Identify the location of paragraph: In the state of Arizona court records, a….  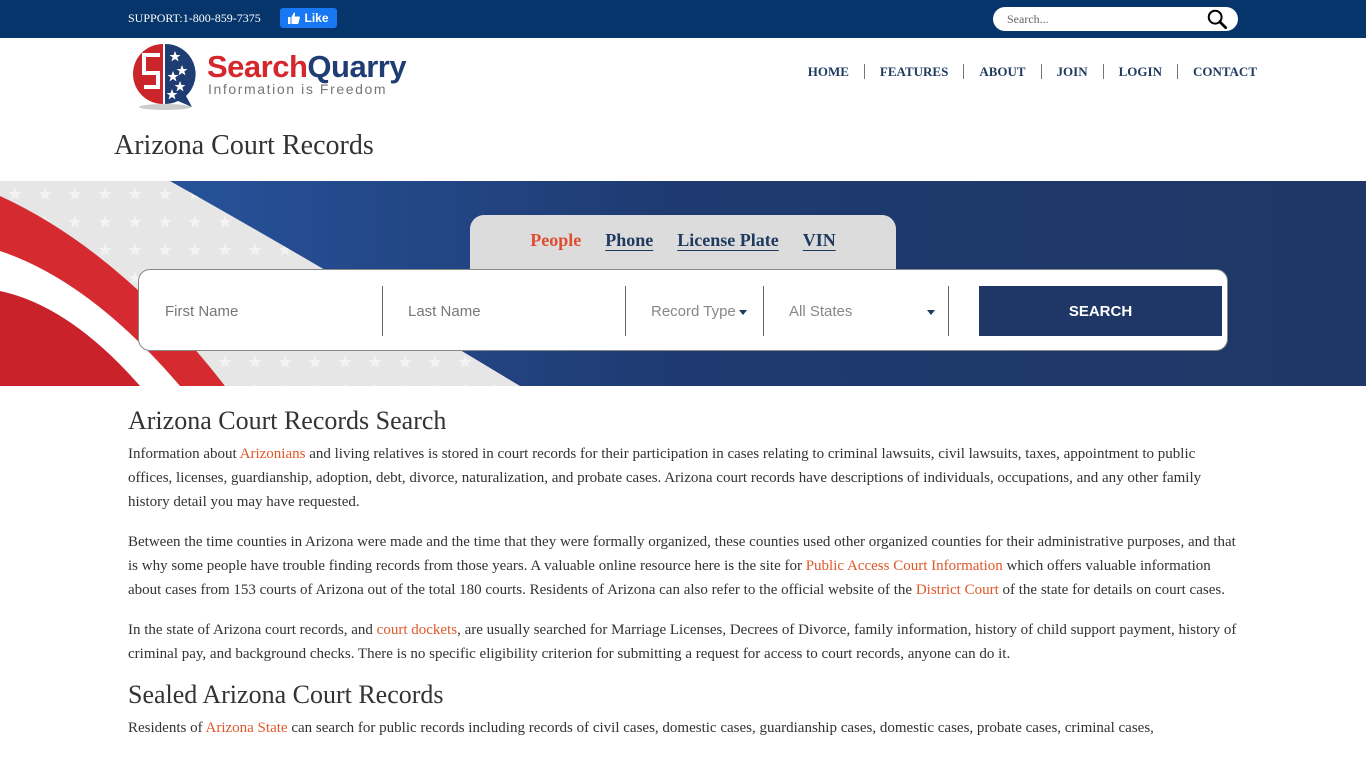
(682, 642).